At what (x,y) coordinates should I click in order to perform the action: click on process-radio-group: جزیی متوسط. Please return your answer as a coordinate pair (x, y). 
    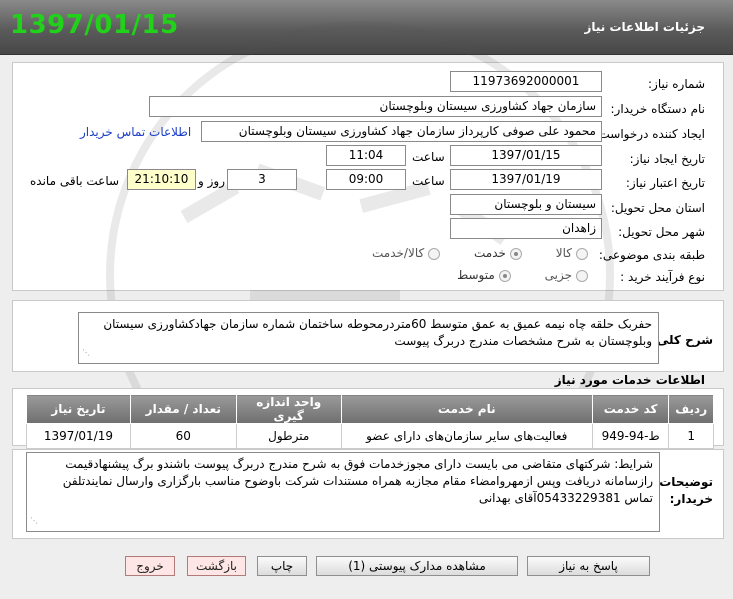
    Looking at the image, I should click on (507, 275).